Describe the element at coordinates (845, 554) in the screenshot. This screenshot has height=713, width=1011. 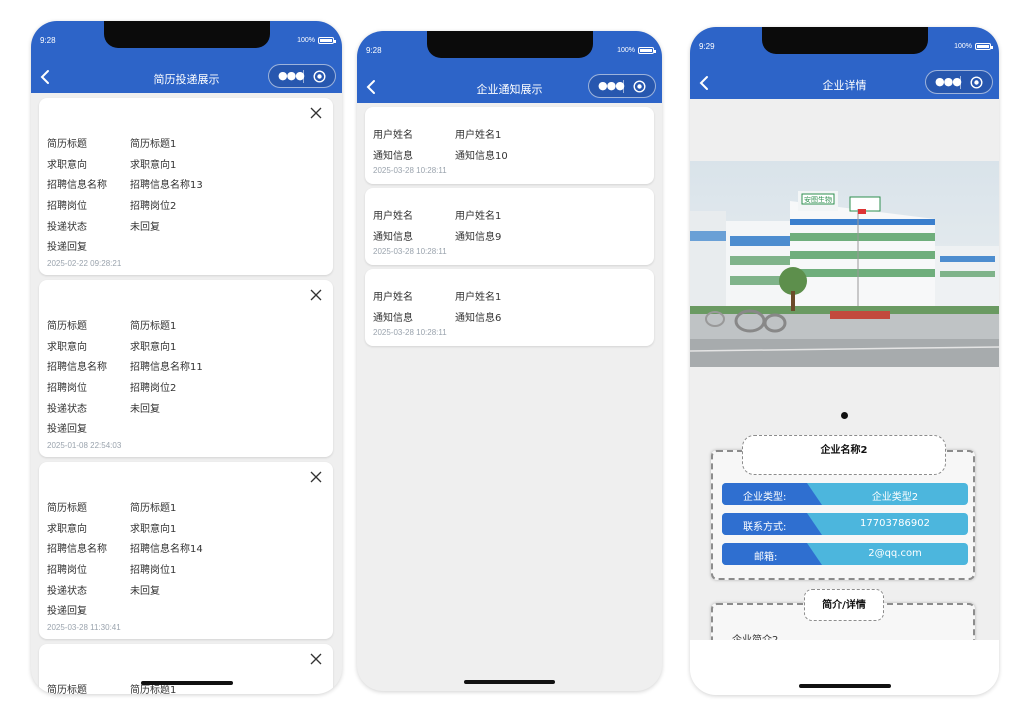
I see `field-row-email: 邮箱: 2@qq.com` at that location.